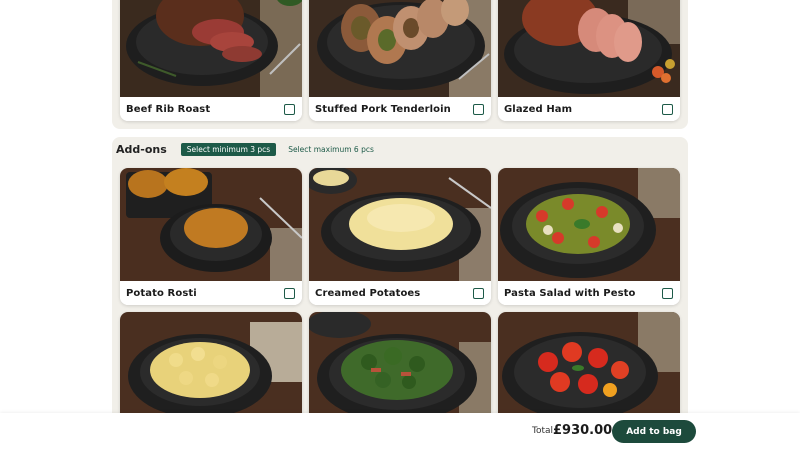  I want to click on product-name: Beef Rib Roast, so click(168, 109).